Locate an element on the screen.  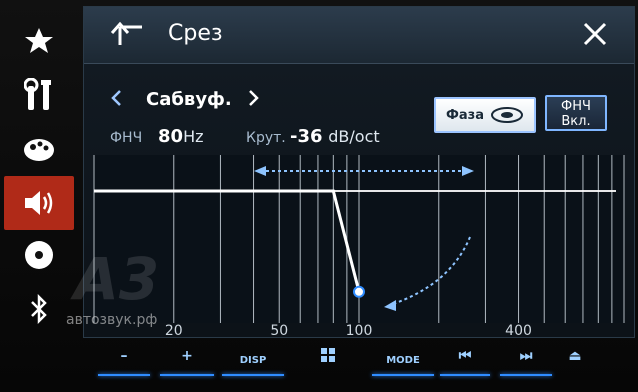
watermark-logo: A3 is located at coordinates (117, 279).